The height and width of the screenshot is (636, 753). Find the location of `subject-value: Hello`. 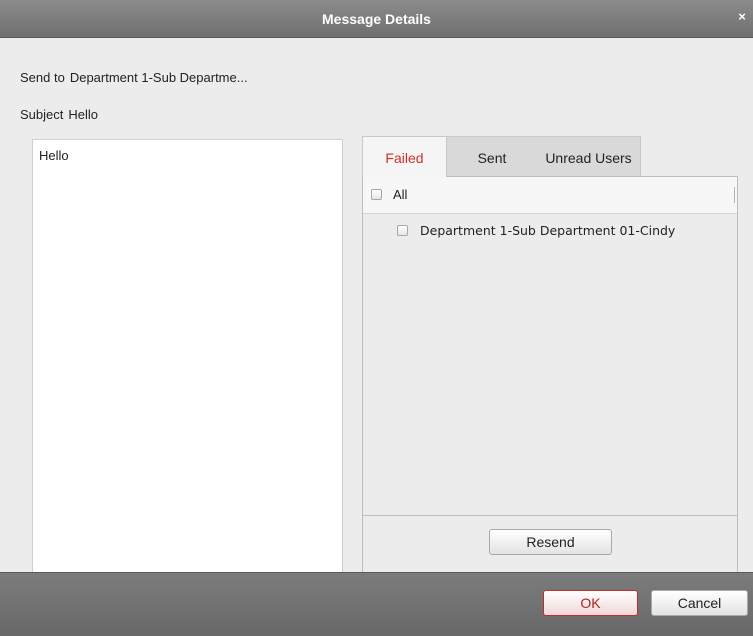

subject-value: Hello is located at coordinates (83, 114).